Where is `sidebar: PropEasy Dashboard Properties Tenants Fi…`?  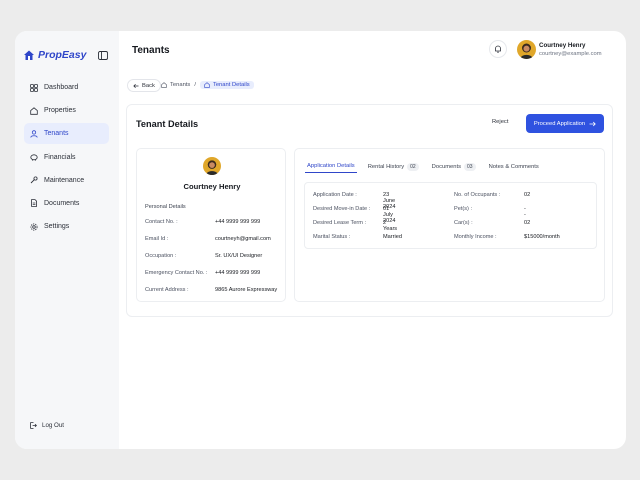
sidebar: PropEasy Dashboard Properties Tenants Fi… is located at coordinates (67, 240).